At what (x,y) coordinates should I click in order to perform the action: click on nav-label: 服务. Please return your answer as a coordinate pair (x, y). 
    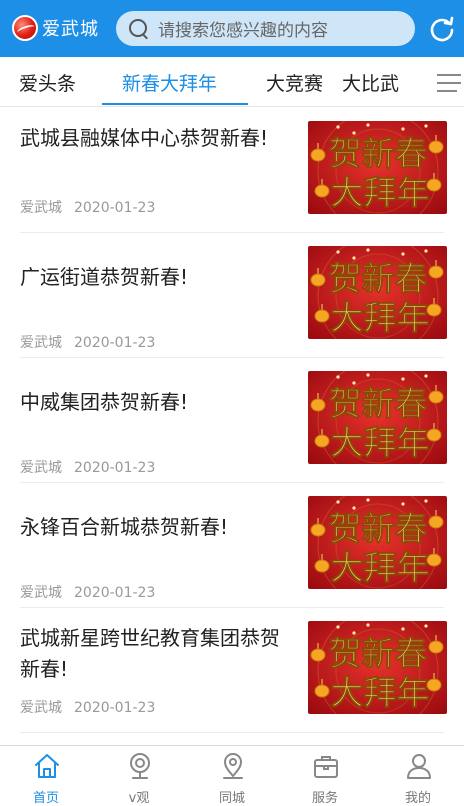
    Looking at the image, I should click on (324, 798).